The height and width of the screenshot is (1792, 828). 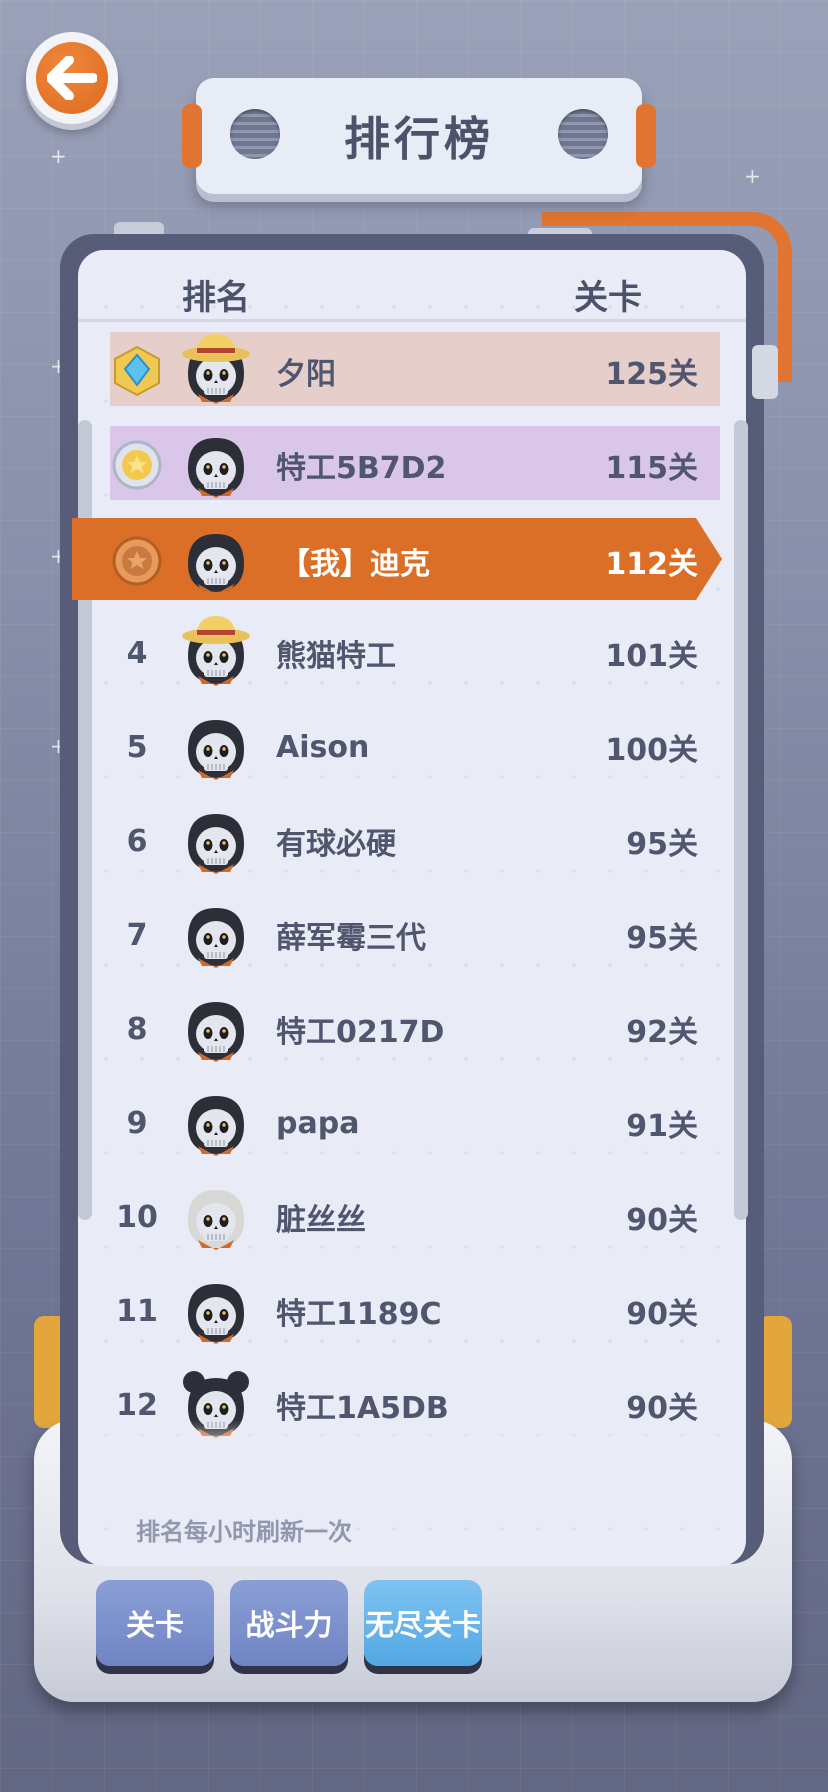 What do you see at coordinates (361, 468) in the screenshot?
I see `player-name: 特工5B7D2` at bounding box center [361, 468].